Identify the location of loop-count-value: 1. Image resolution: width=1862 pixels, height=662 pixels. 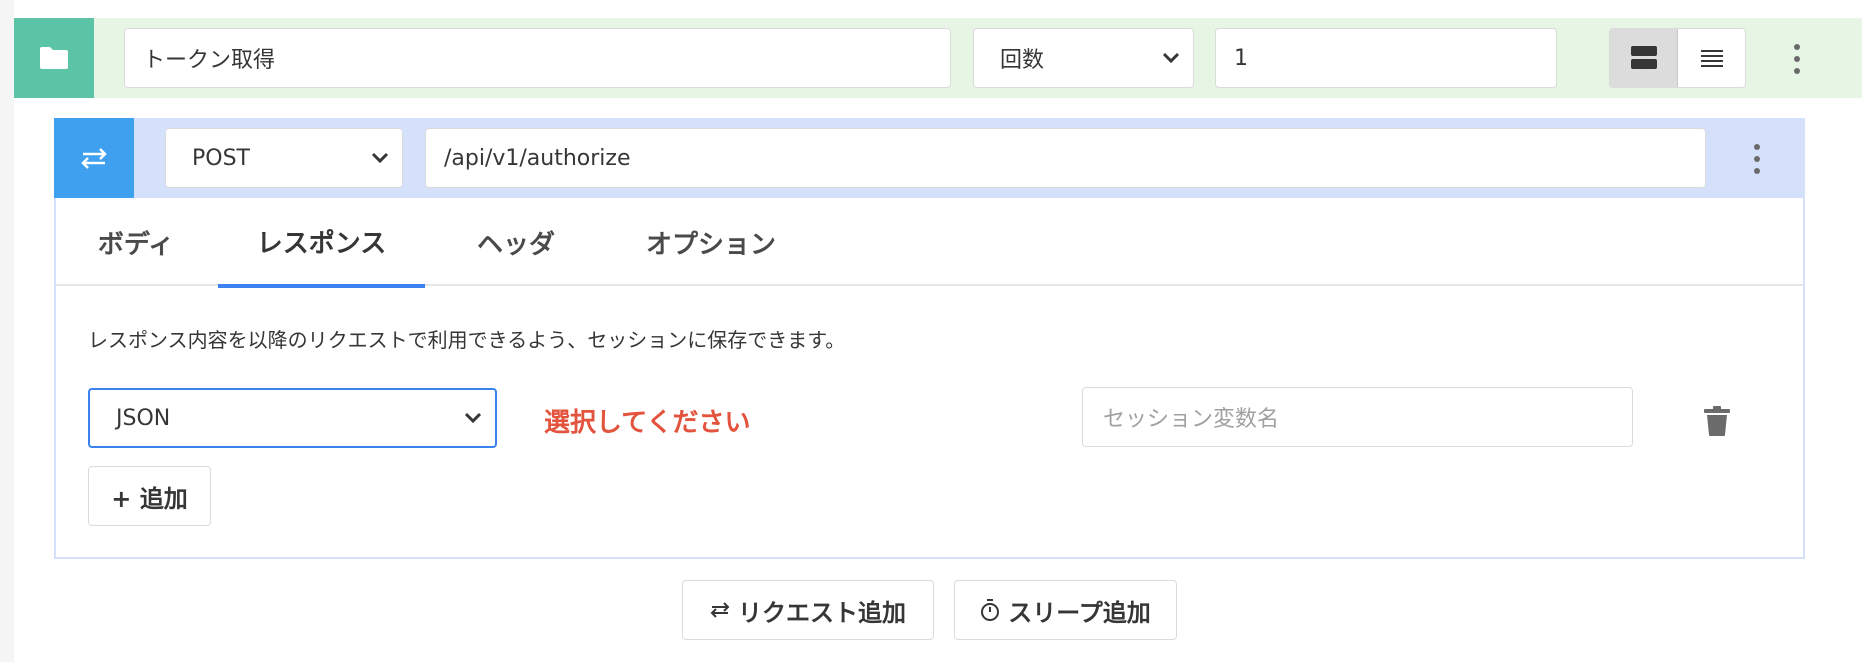
(1241, 58).